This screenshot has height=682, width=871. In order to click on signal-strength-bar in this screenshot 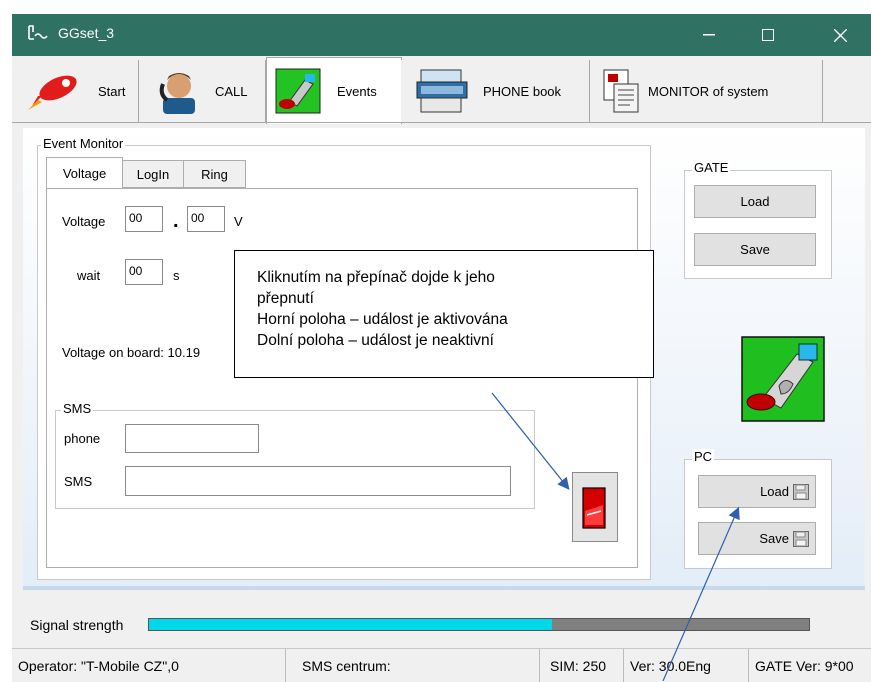, I will do `click(479, 624)`.